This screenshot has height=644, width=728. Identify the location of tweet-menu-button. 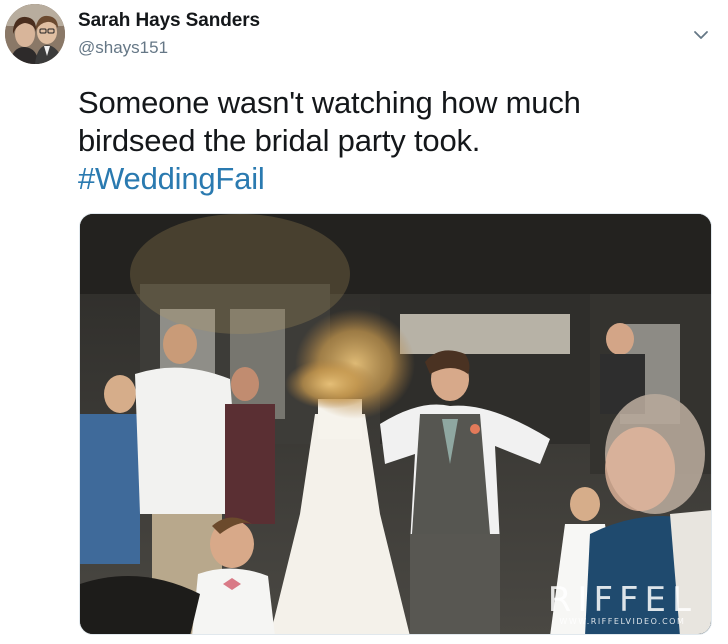
(701, 35).